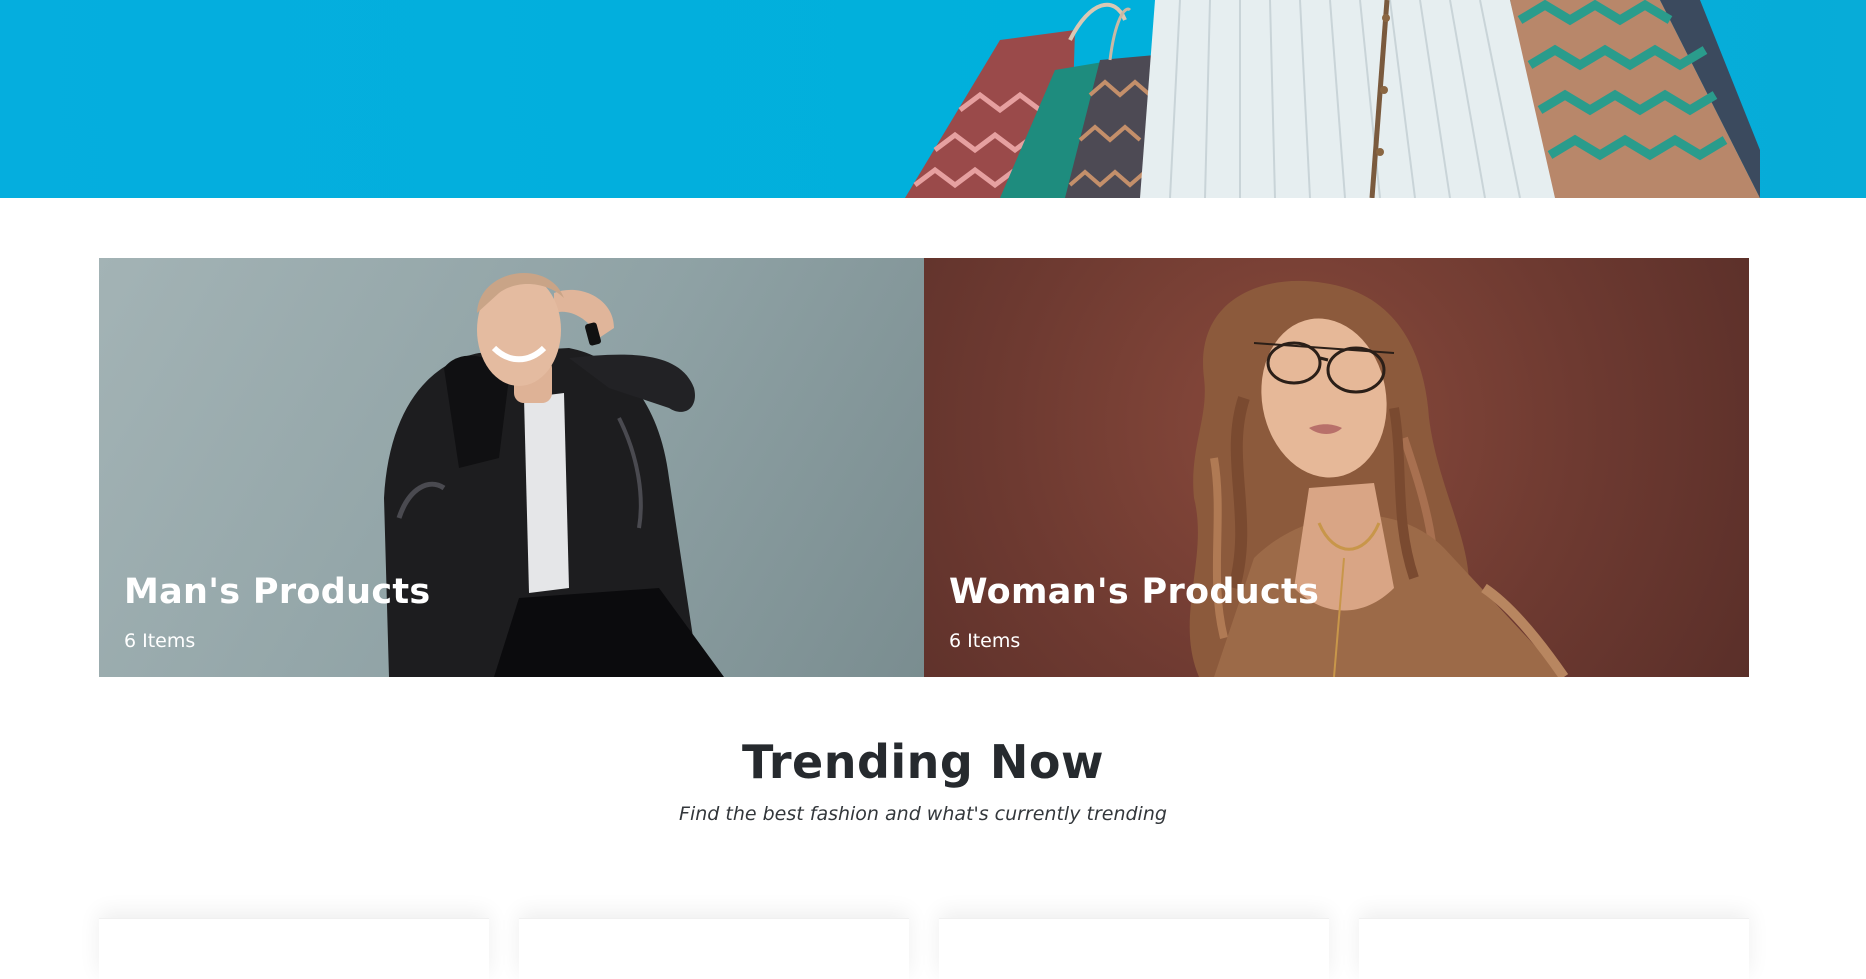 This screenshot has width=1866, height=979. Describe the element at coordinates (1379, 478) in the screenshot. I see `woman-model-image` at that location.